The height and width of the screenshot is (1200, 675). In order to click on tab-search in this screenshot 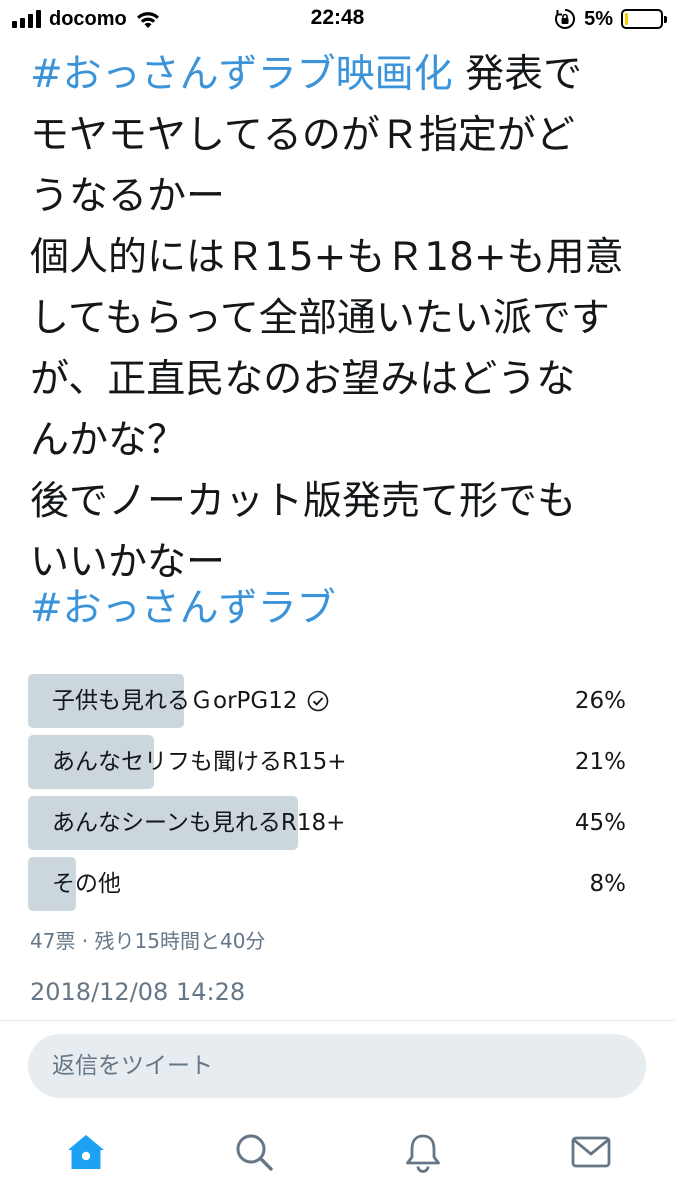, I will do `click(253, 1152)`.